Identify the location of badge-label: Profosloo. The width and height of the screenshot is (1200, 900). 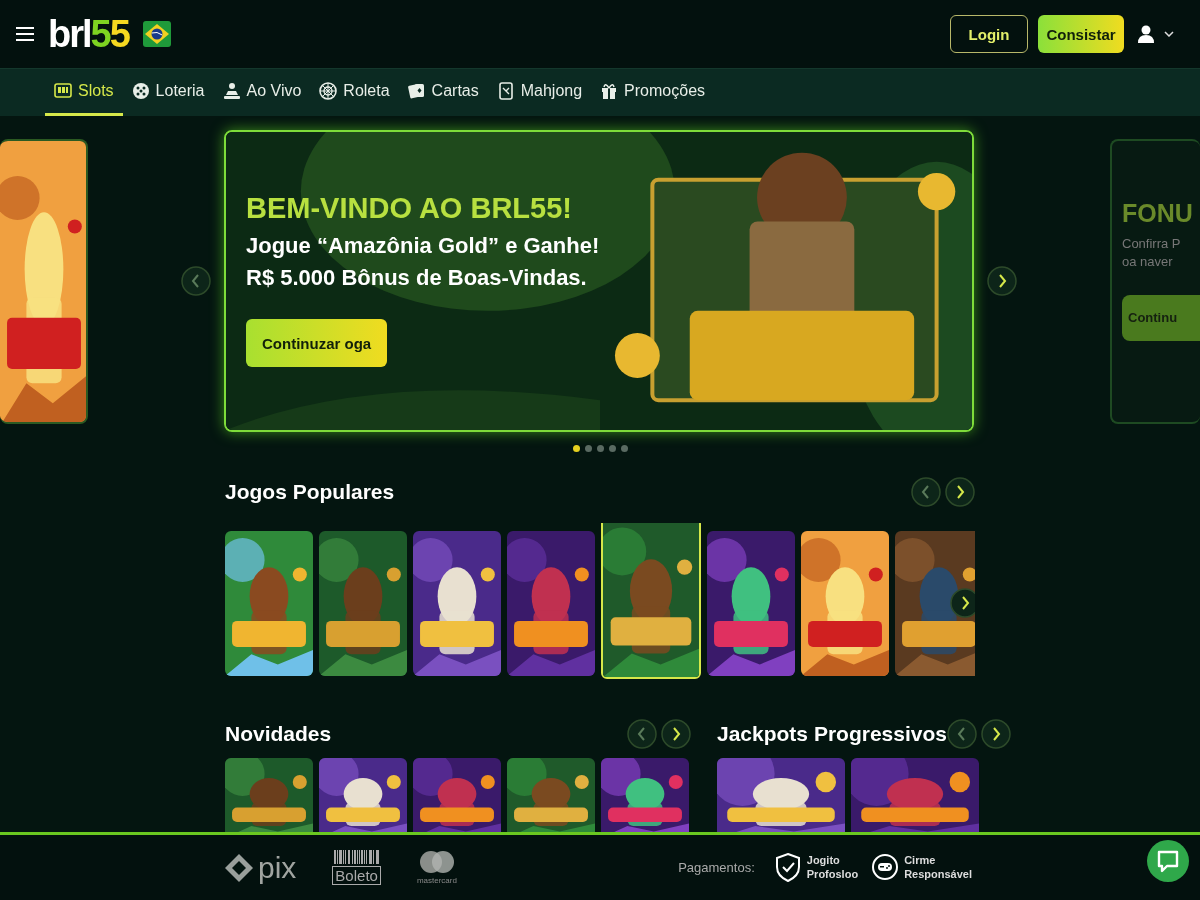
(832, 874).